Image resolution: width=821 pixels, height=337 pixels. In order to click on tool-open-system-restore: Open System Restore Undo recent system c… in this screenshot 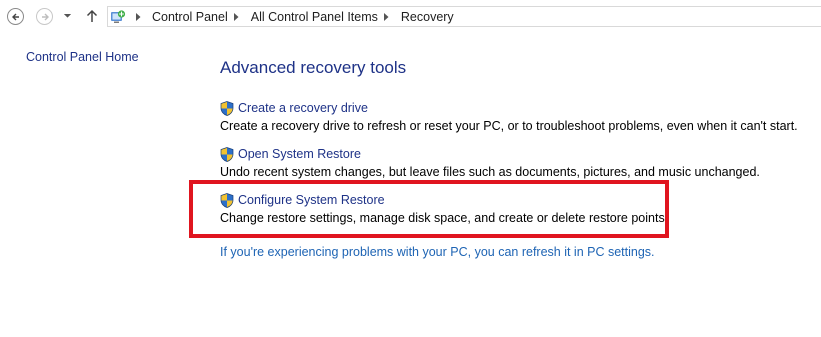, I will do `click(490, 162)`.